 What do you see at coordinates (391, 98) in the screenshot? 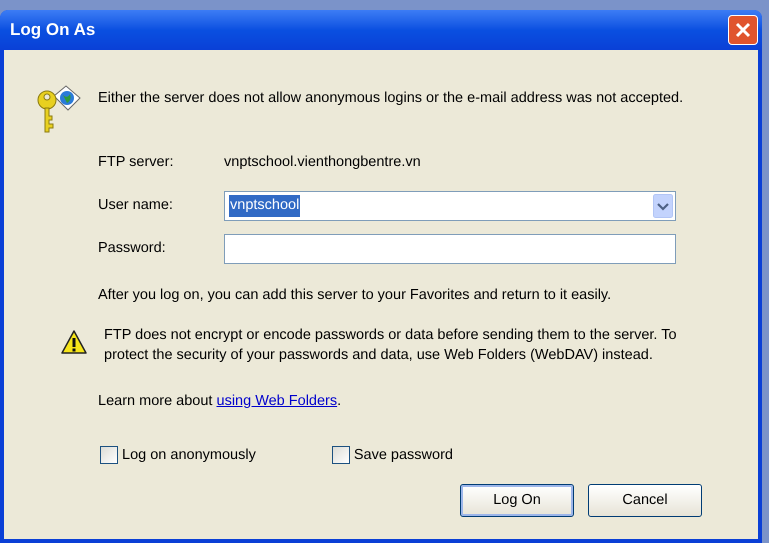
I see `error-message: Either the server does not allow anonymous logins or the e-mail address was not accepted.` at bounding box center [391, 98].